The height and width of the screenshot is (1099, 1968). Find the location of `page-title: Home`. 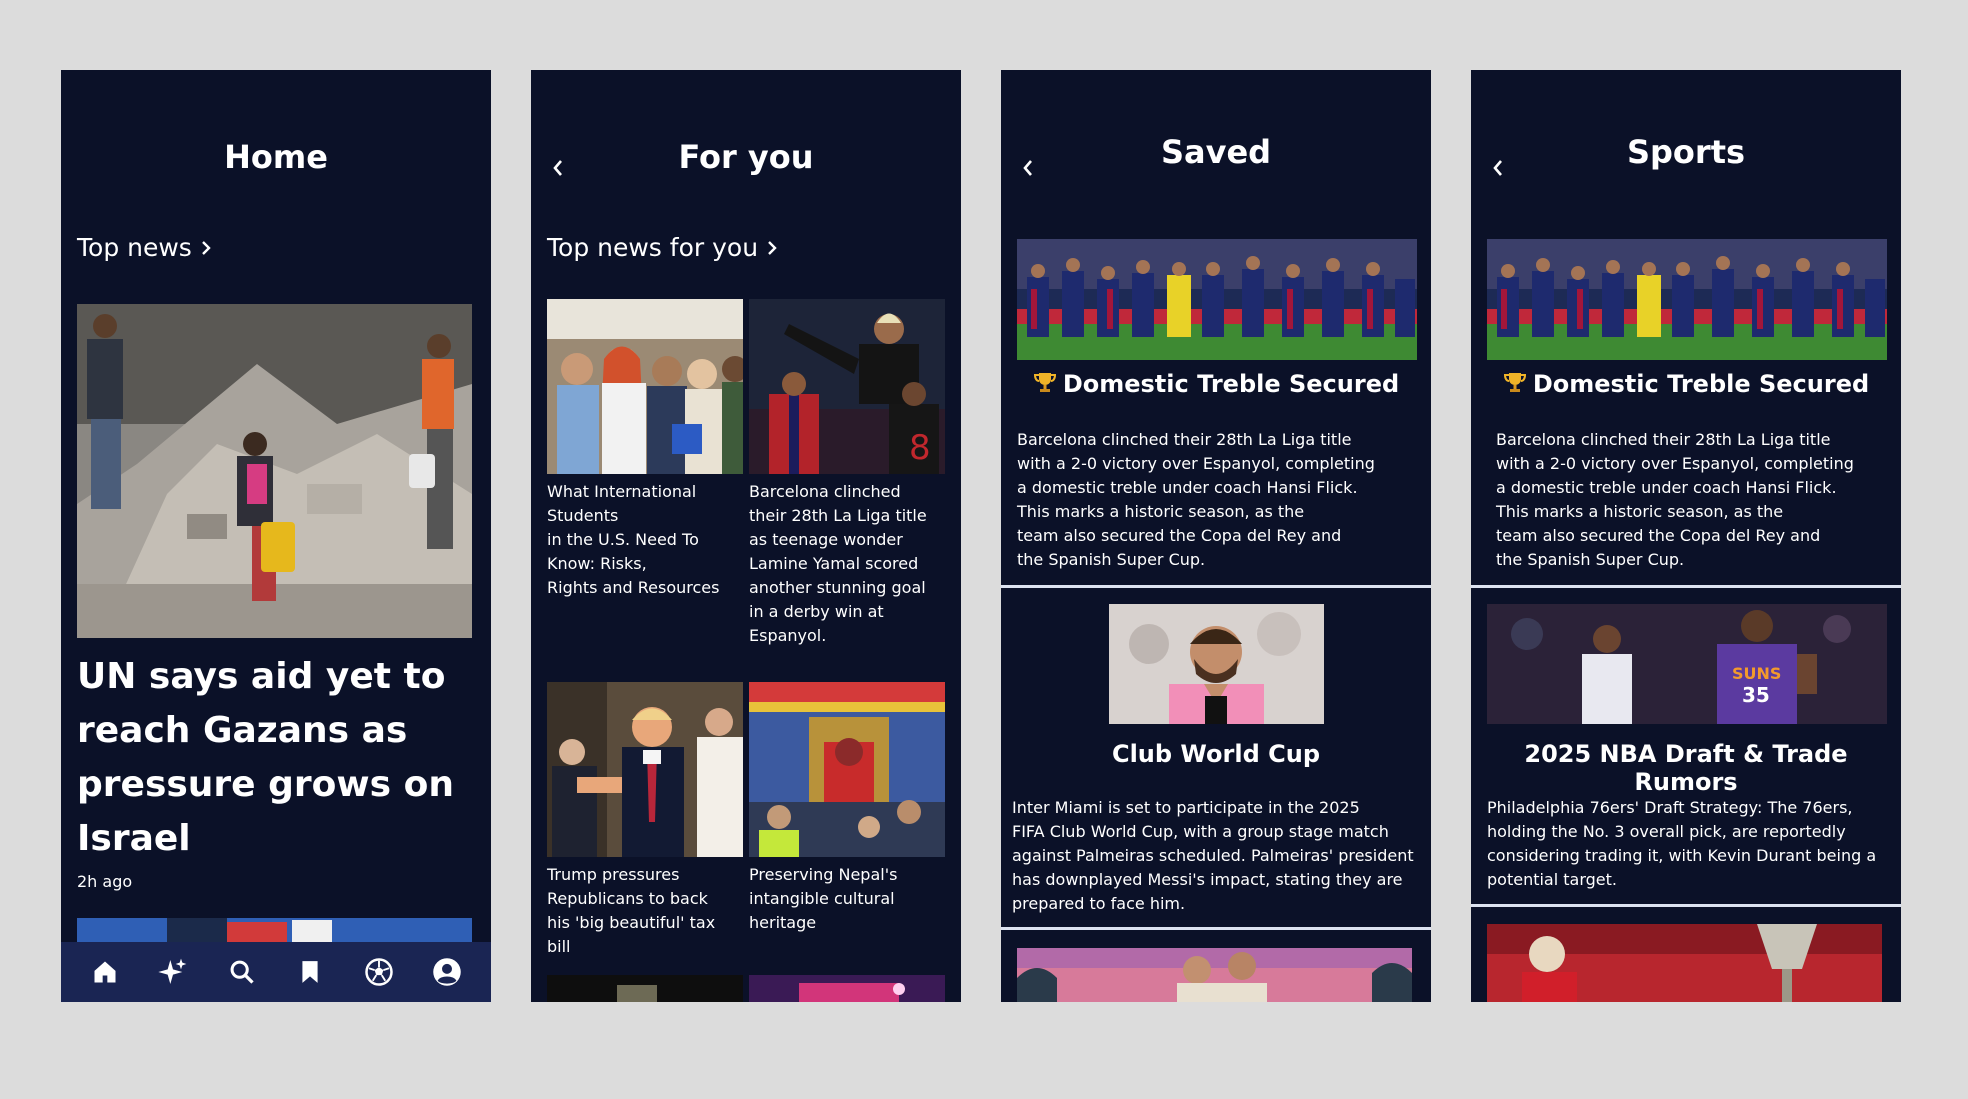

page-title: Home is located at coordinates (276, 157).